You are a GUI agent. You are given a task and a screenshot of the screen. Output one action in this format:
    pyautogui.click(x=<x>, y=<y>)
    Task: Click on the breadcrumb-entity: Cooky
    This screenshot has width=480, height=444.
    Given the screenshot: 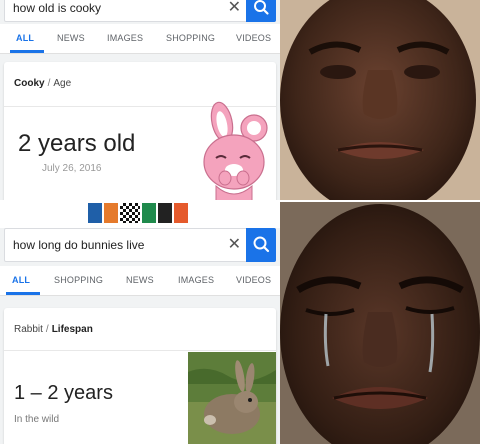 What is the action you would take?
    pyautogui.click(x=29, y=83)
    